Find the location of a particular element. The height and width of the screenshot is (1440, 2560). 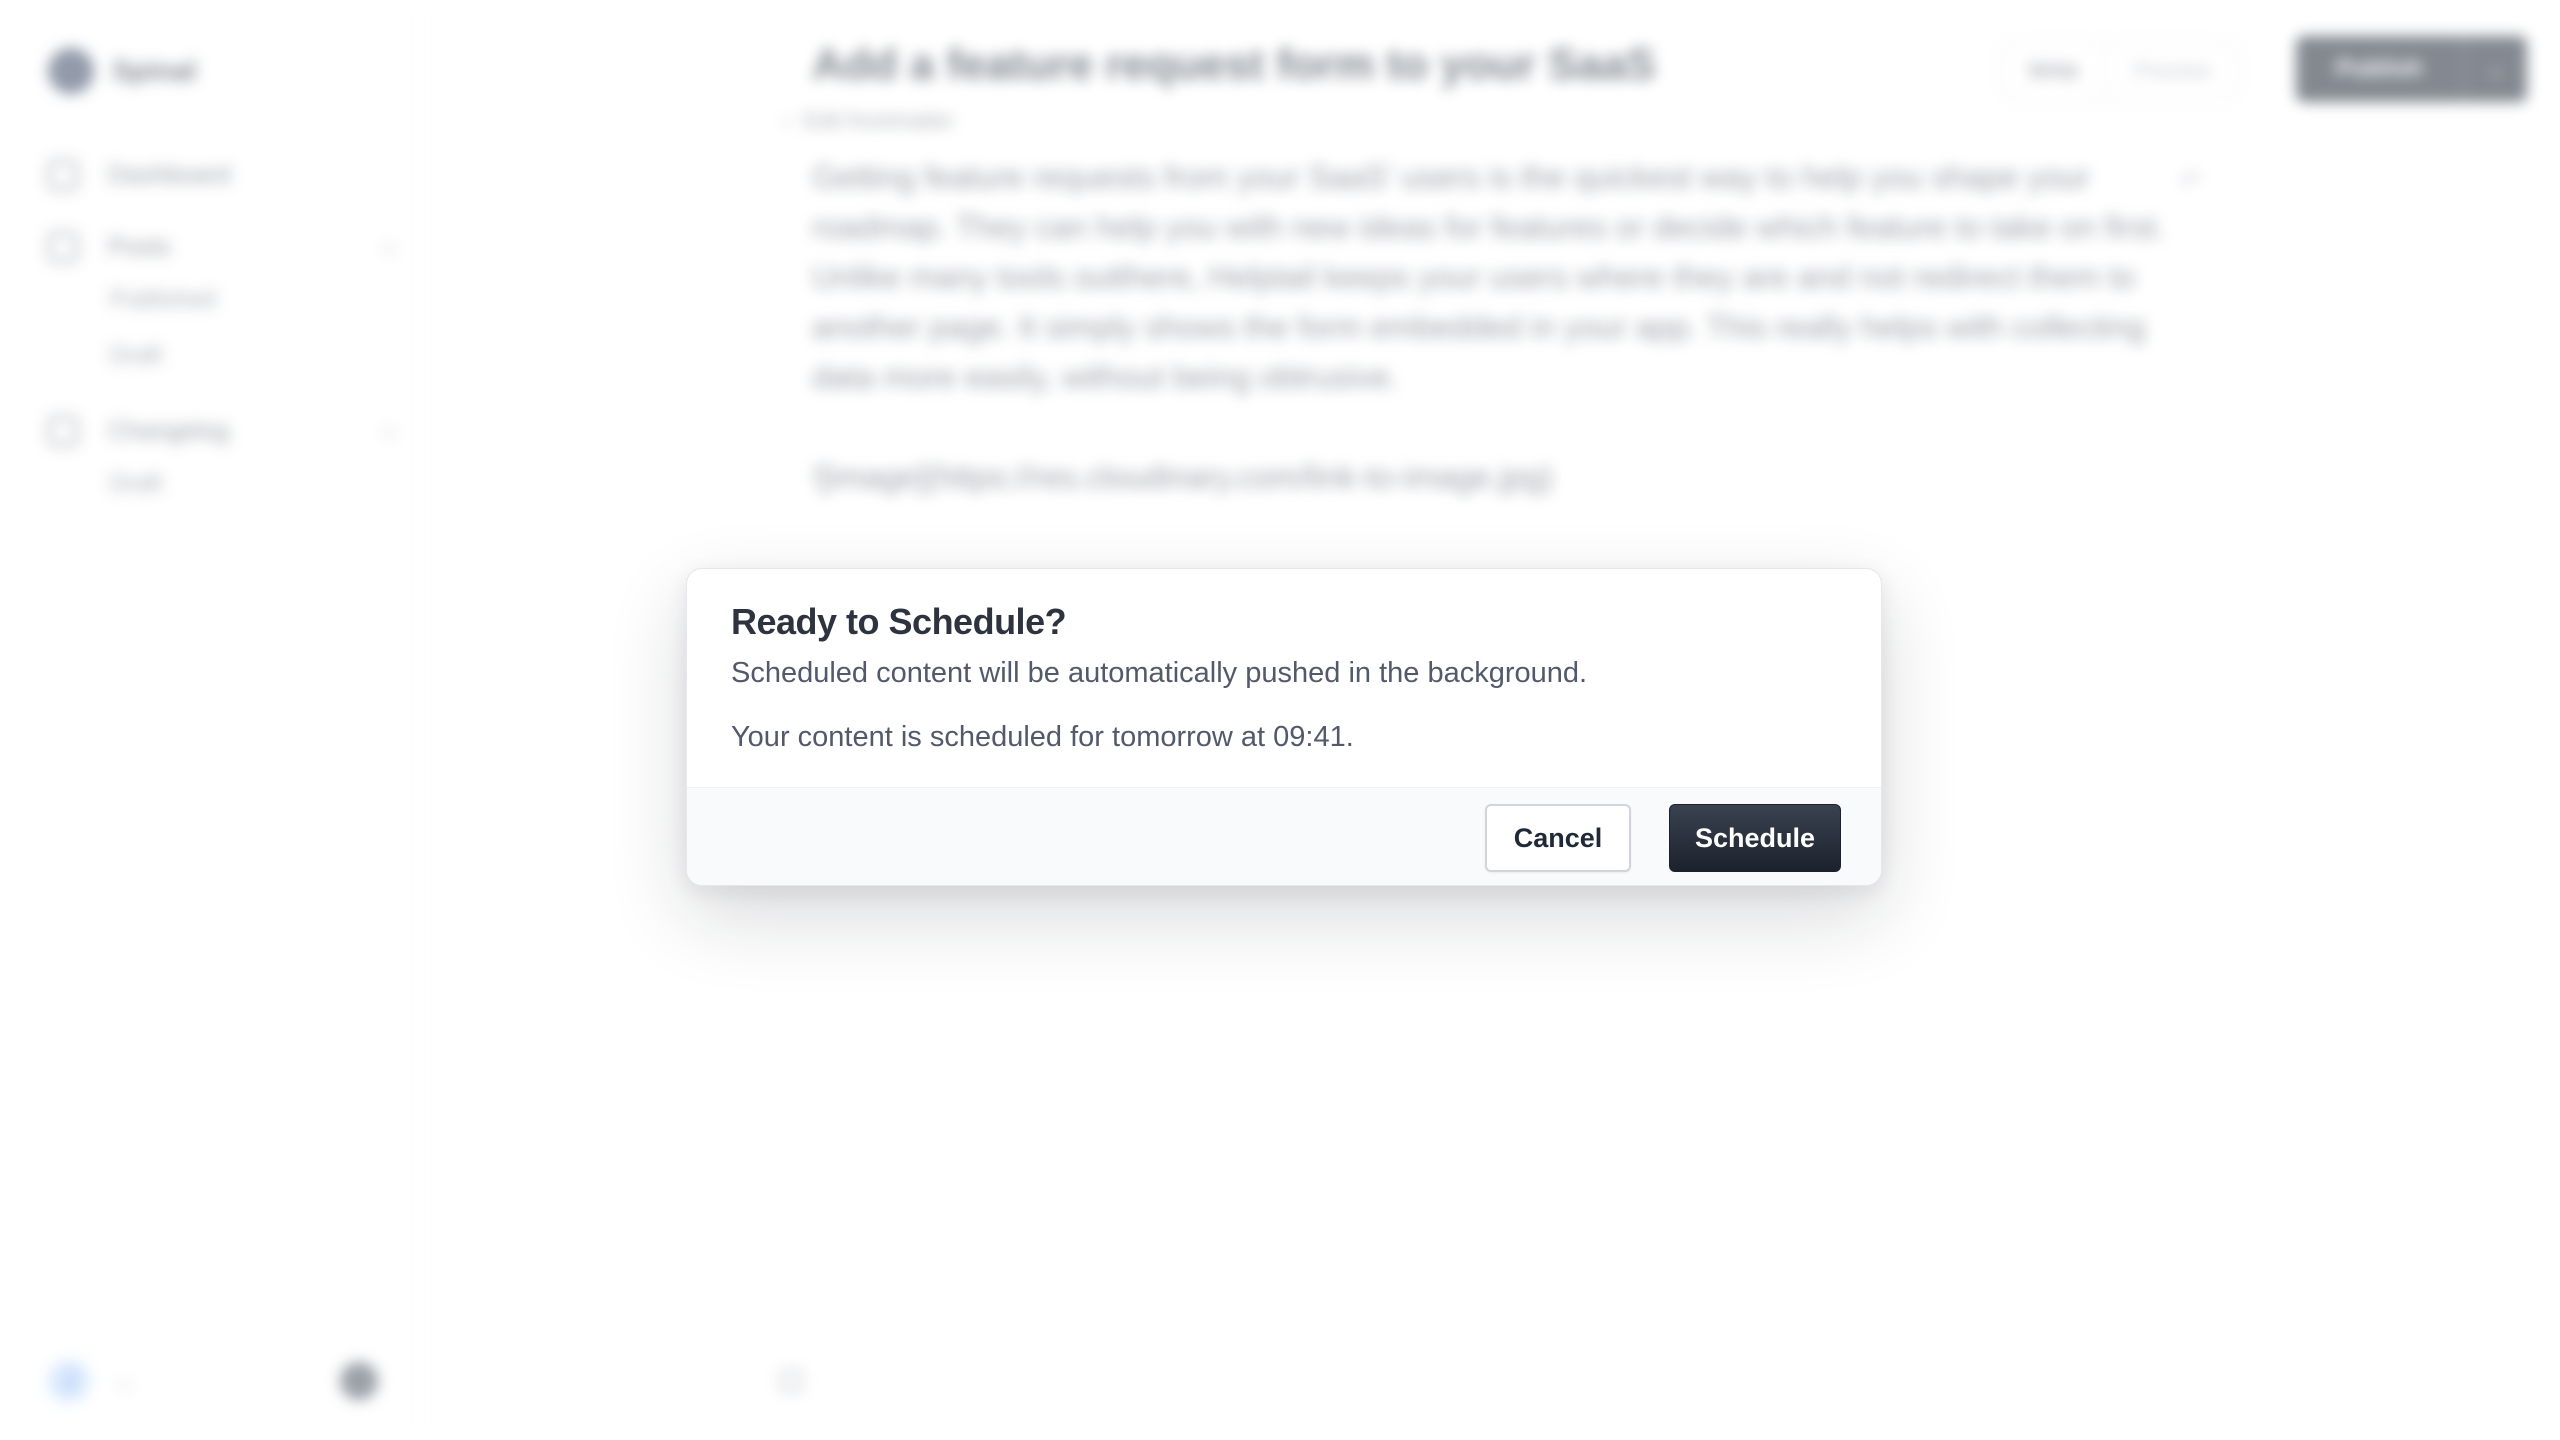

toolbar-icon is located at coordinates (791, 1381).